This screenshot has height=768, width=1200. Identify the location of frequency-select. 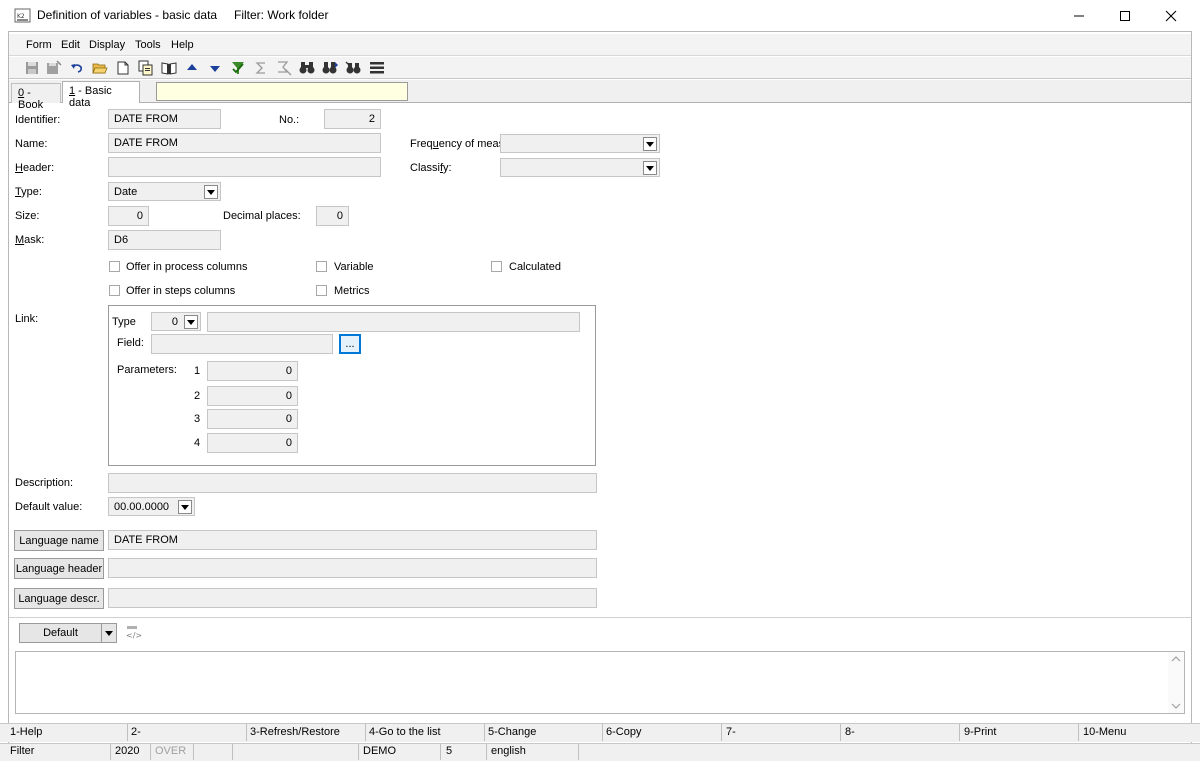
(580, 143).